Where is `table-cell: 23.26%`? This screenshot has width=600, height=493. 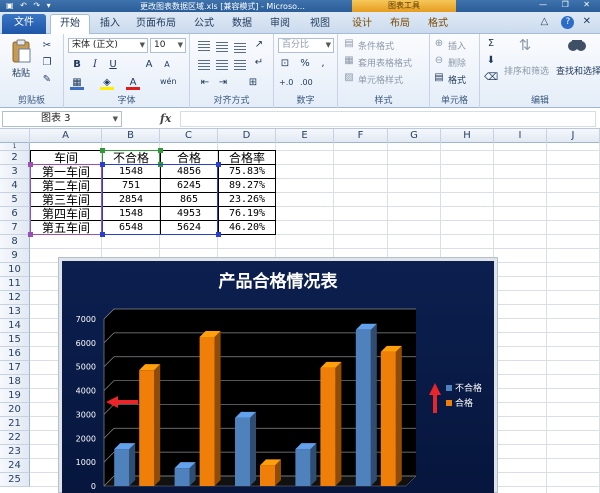
table-cell: 23.26% is located at coordinates (247, 200).